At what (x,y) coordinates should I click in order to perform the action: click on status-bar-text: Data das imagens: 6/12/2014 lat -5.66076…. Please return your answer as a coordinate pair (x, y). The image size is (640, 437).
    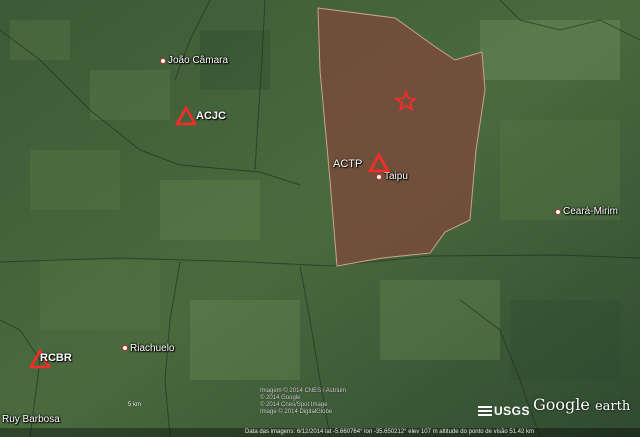
    Looking at the image, I should click on (389, 432).